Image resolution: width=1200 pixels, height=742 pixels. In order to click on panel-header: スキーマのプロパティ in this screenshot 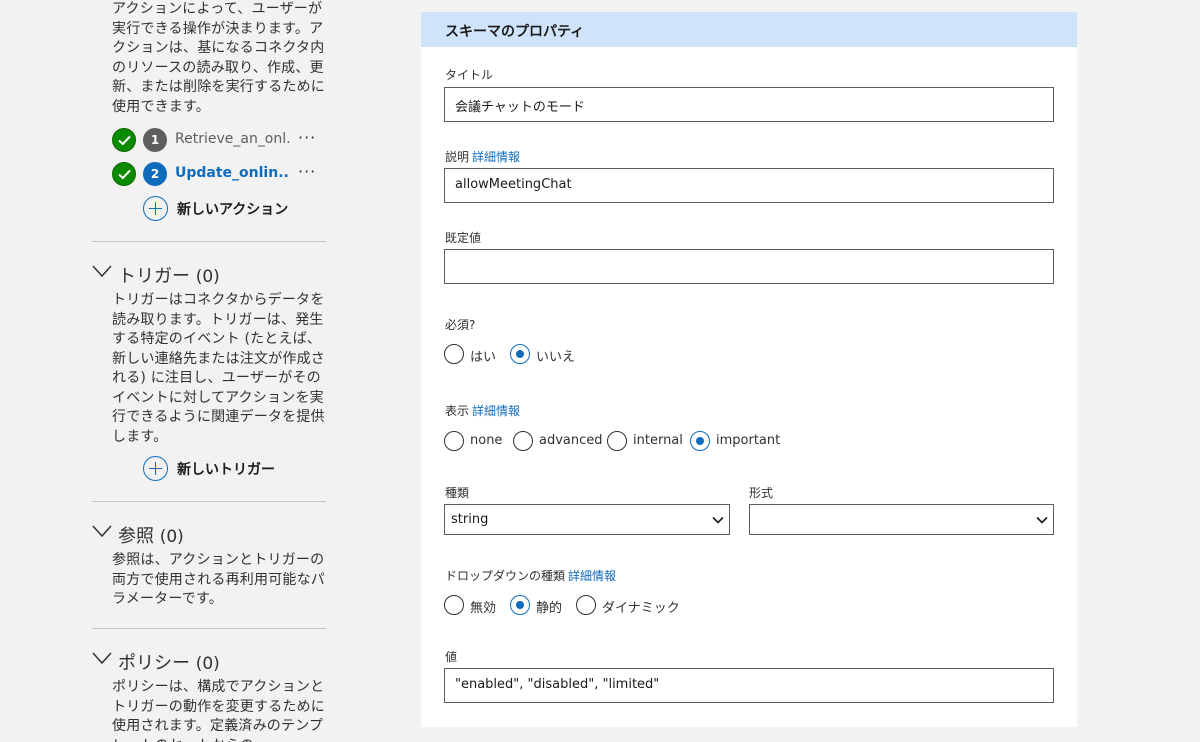, I will do `click(749, 29)`.